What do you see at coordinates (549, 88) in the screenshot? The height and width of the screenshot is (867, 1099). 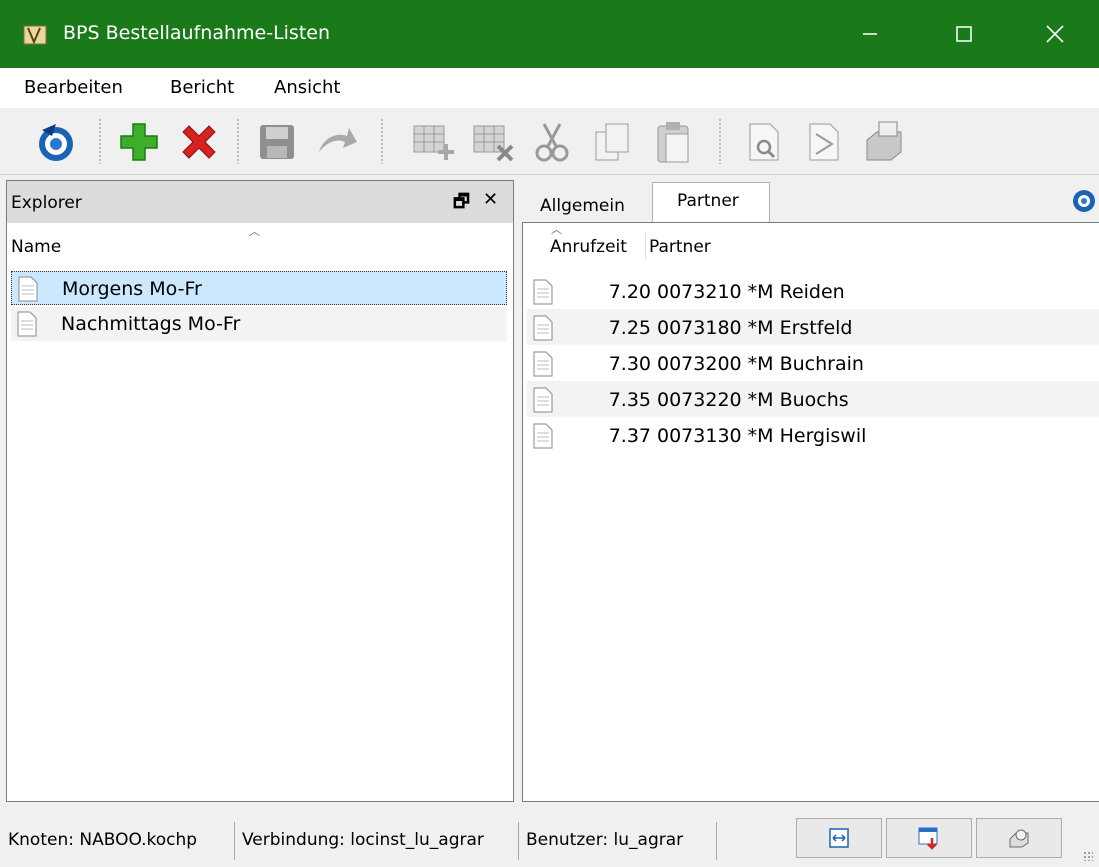 I see `menu-bar: Bearbeiten Bericht Ansicht` at bounding box center [549, 88].